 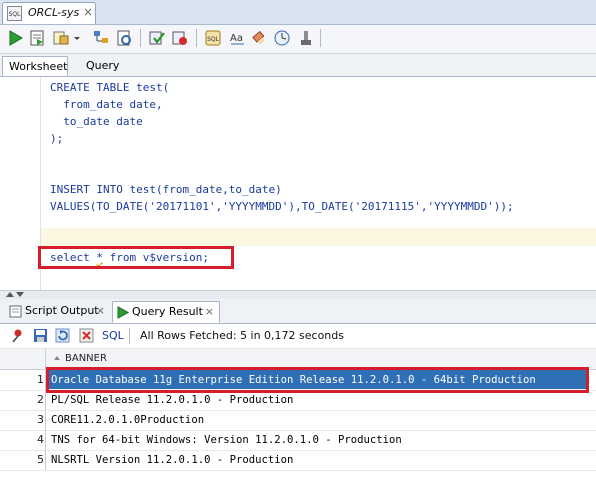 I want to click on code-line-1: CREATE TABLE test(, so click(x=109, y=87).